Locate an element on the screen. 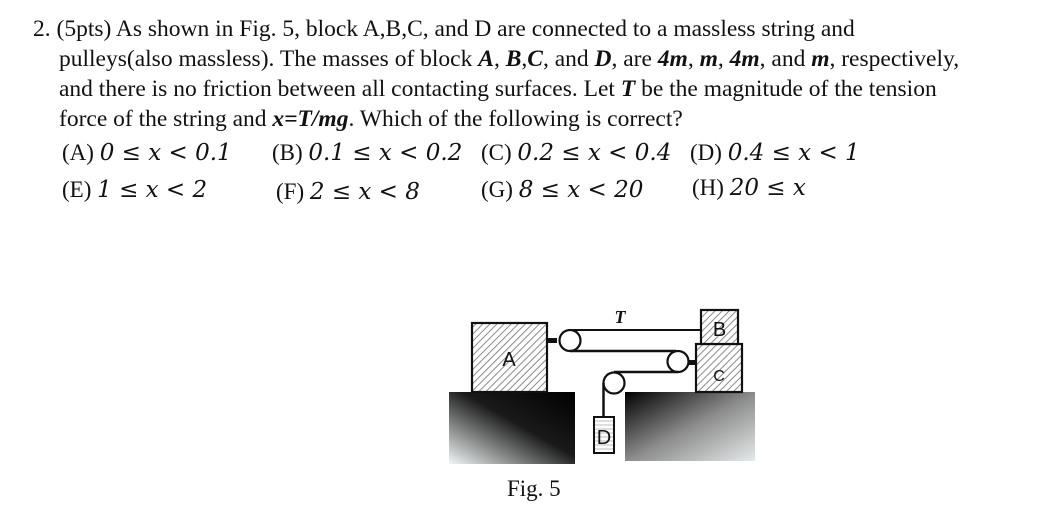 This screenshot has width=1042, height=529. option-g: (G) 8 ≤ x < 20 is located at coordinates (562, 190).